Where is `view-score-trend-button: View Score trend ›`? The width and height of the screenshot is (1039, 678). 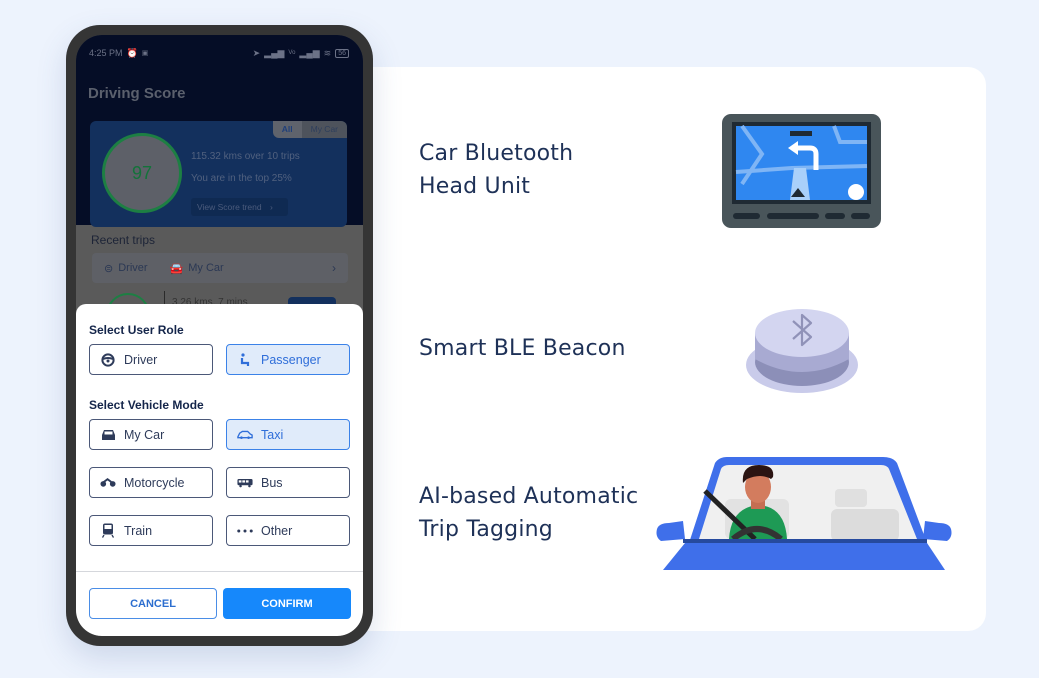 view-score-trend-button: View Score trend › is located at coordinates (239, 207).